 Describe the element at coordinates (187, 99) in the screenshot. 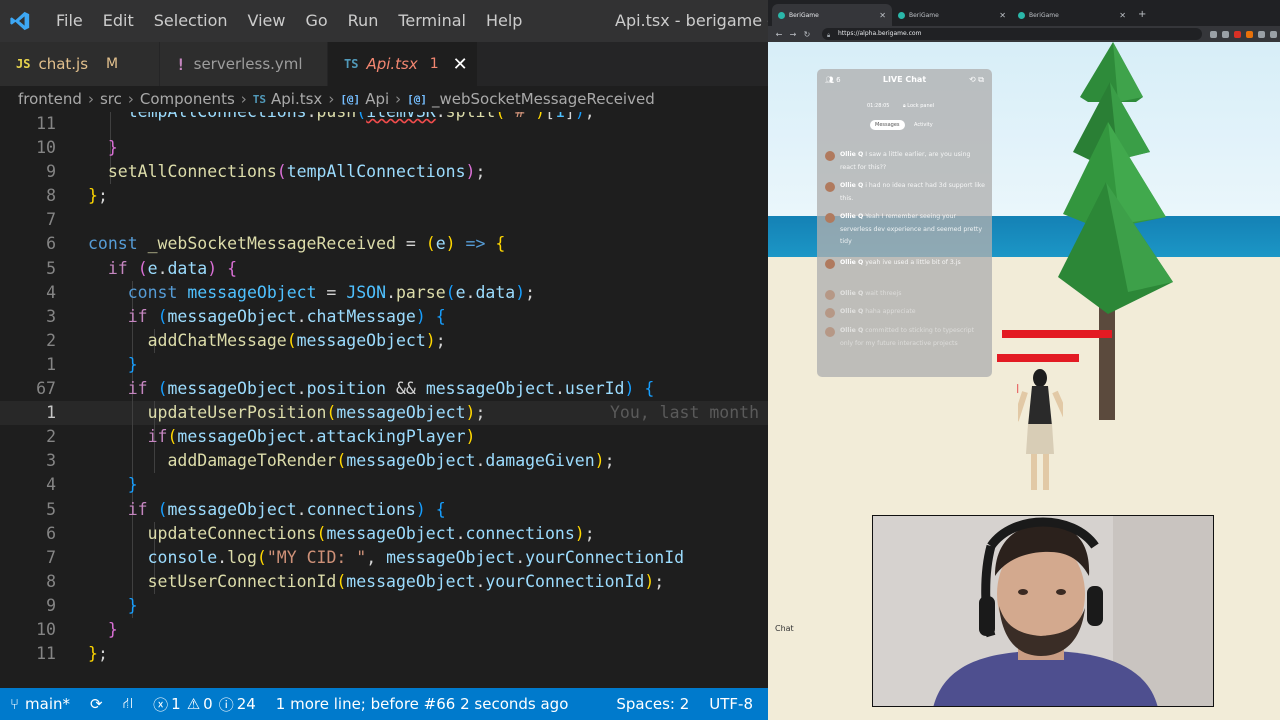

I see `breadcrumb-components: Components` at that location.